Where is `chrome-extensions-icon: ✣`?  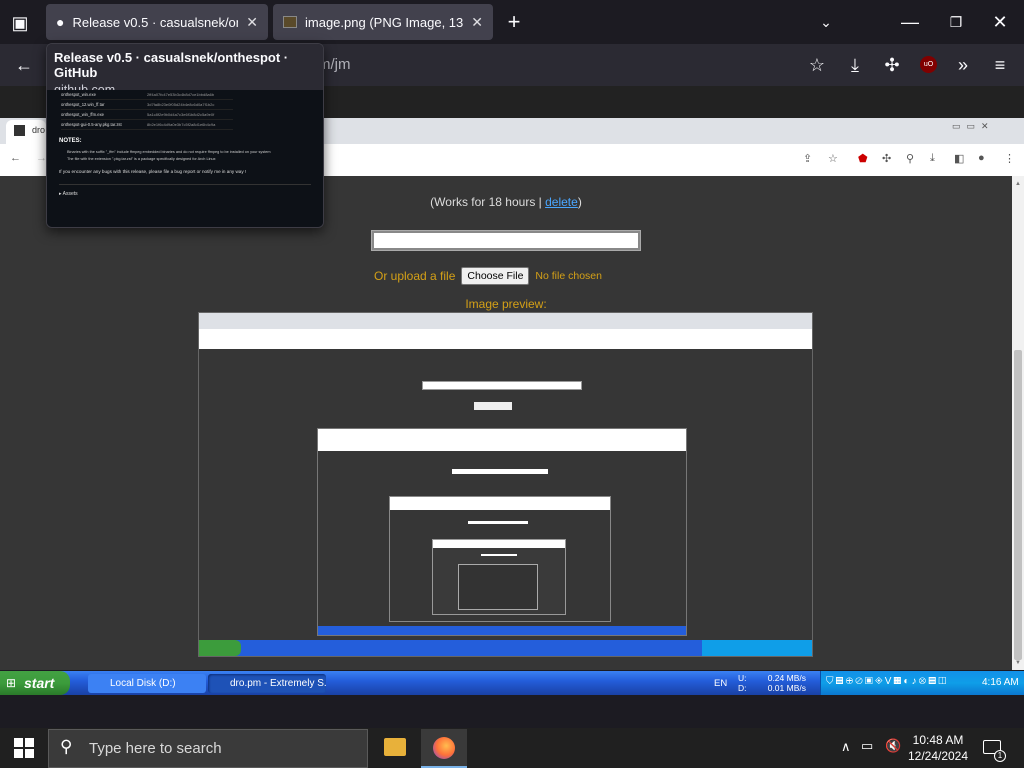
chrome-extensions-icon: ✣ is located at coordinates (887, 159).